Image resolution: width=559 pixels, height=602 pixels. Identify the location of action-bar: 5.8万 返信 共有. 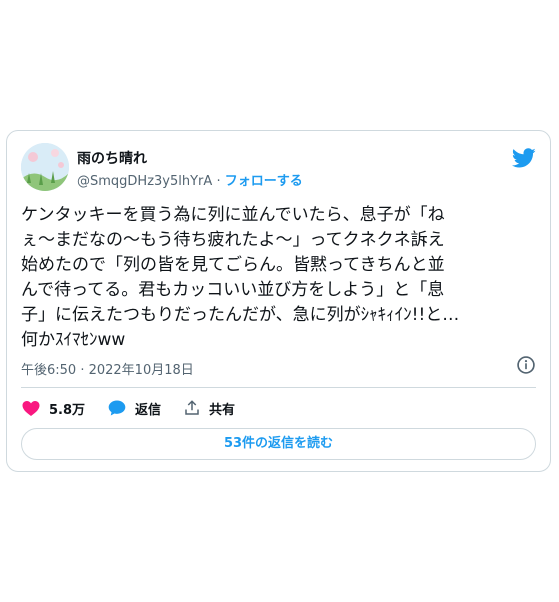
(139, 408).